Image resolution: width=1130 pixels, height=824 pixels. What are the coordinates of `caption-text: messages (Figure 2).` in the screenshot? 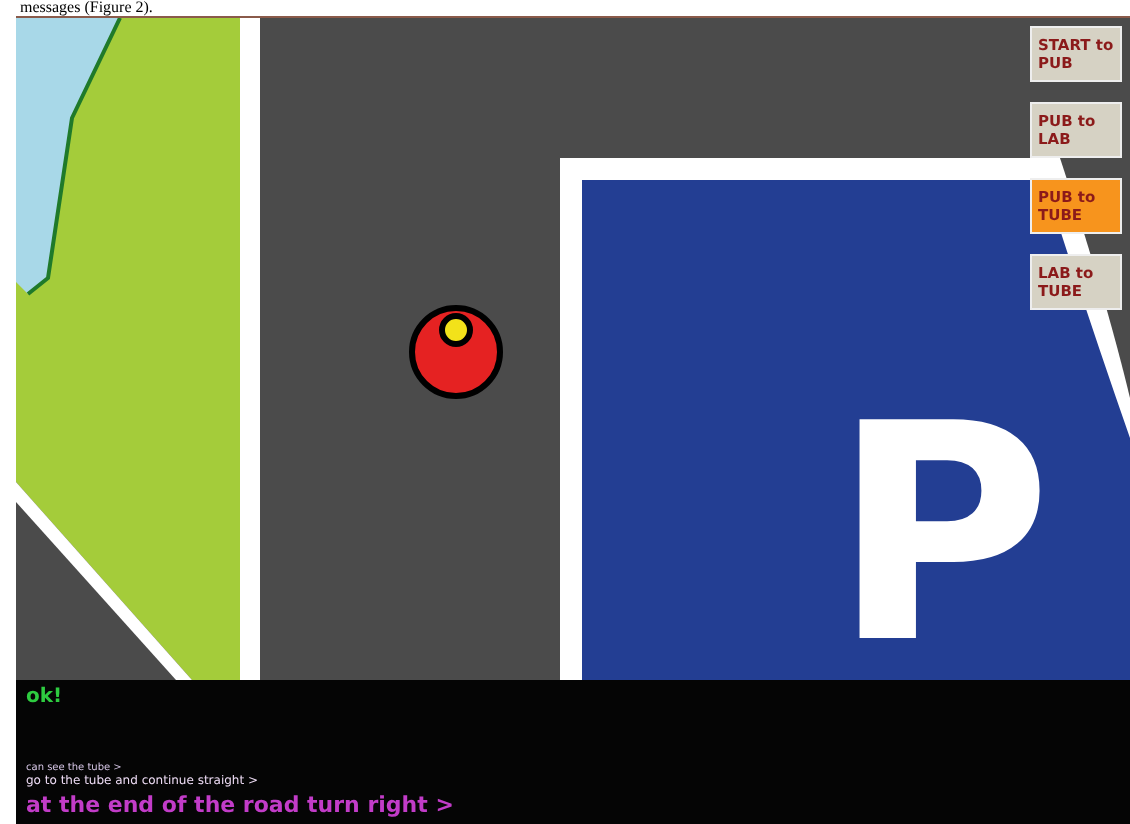 It's located at (86, 8).